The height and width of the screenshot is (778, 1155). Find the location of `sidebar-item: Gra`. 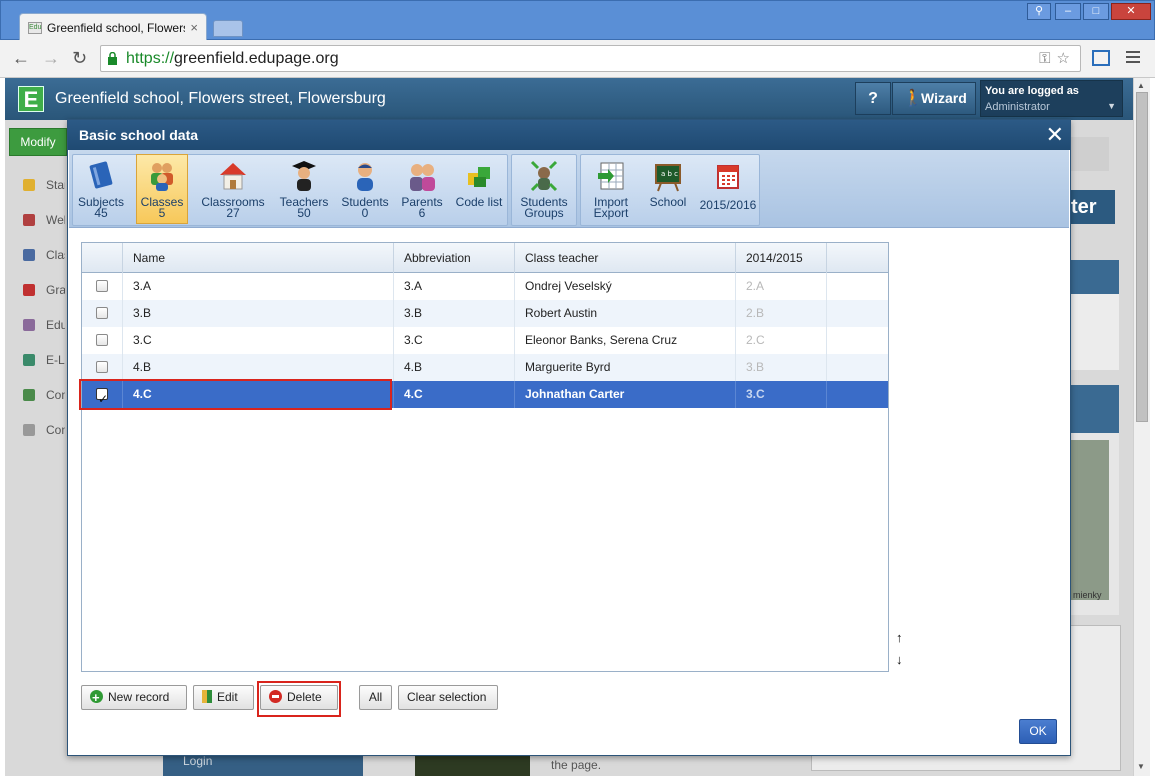

sidebar-item: Gra is located at coordinates (35, 290).